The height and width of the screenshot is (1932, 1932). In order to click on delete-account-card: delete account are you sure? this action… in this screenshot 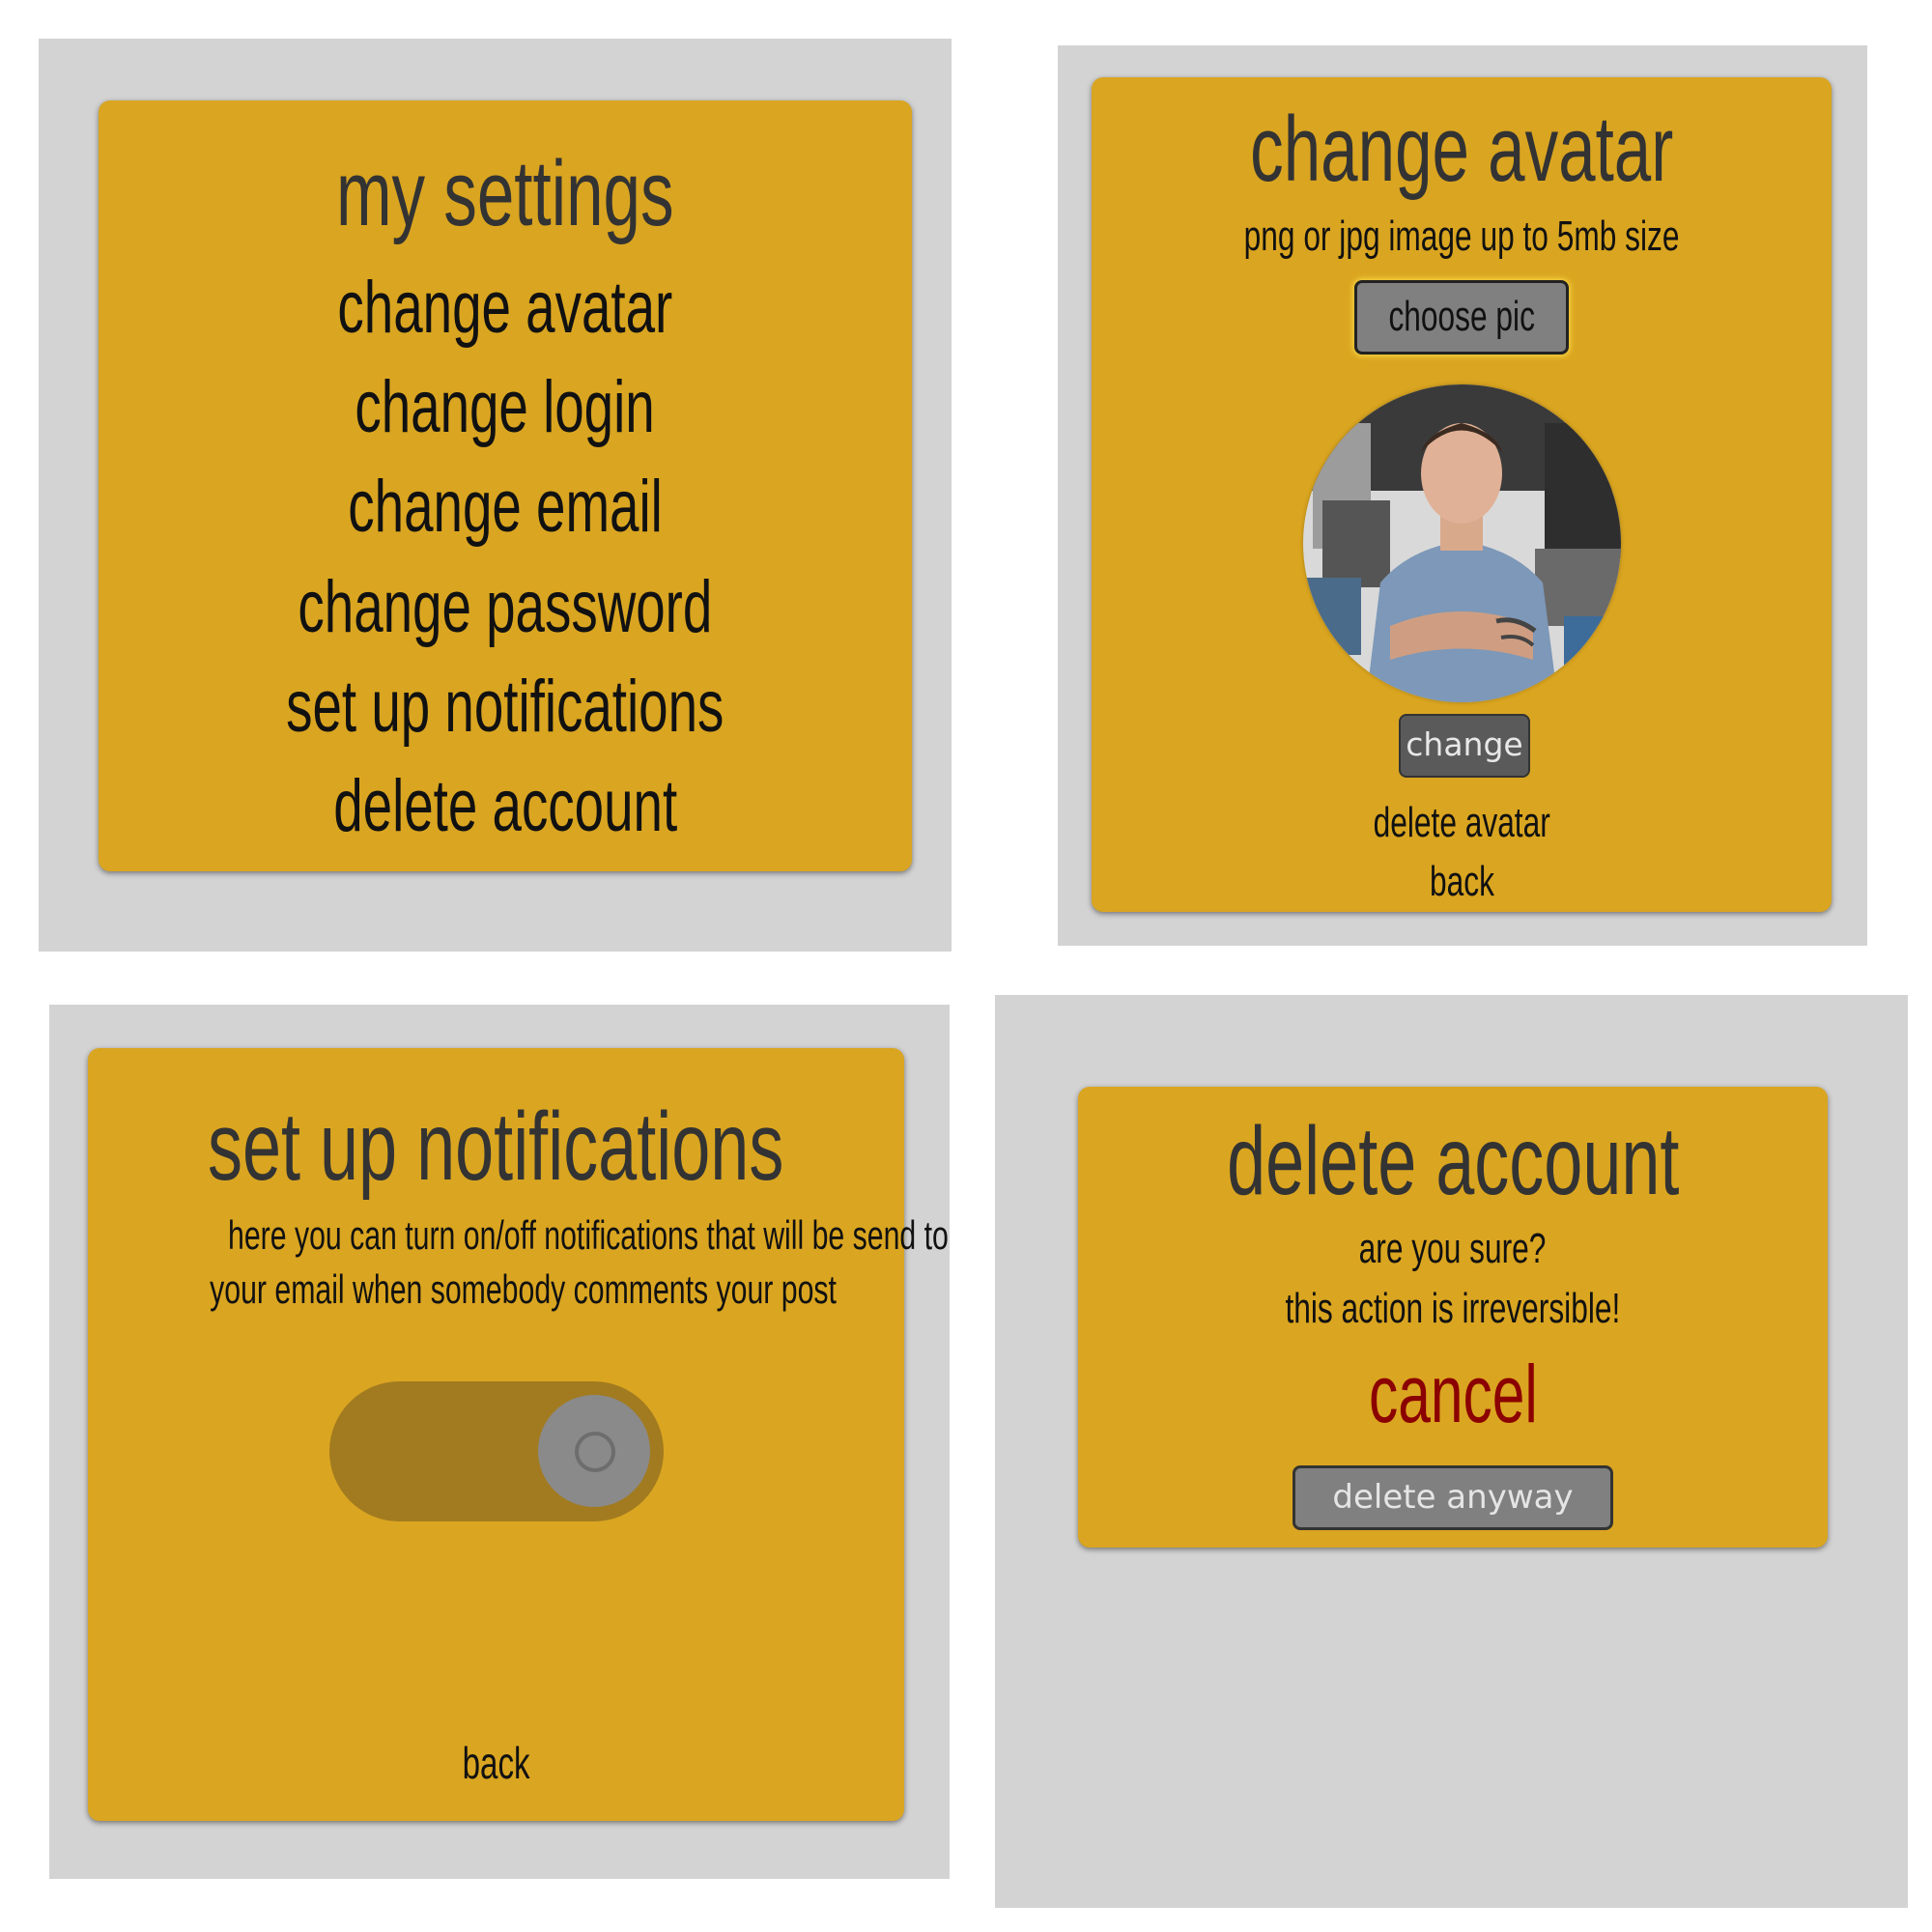, I will do `click(1453, 1317)`.